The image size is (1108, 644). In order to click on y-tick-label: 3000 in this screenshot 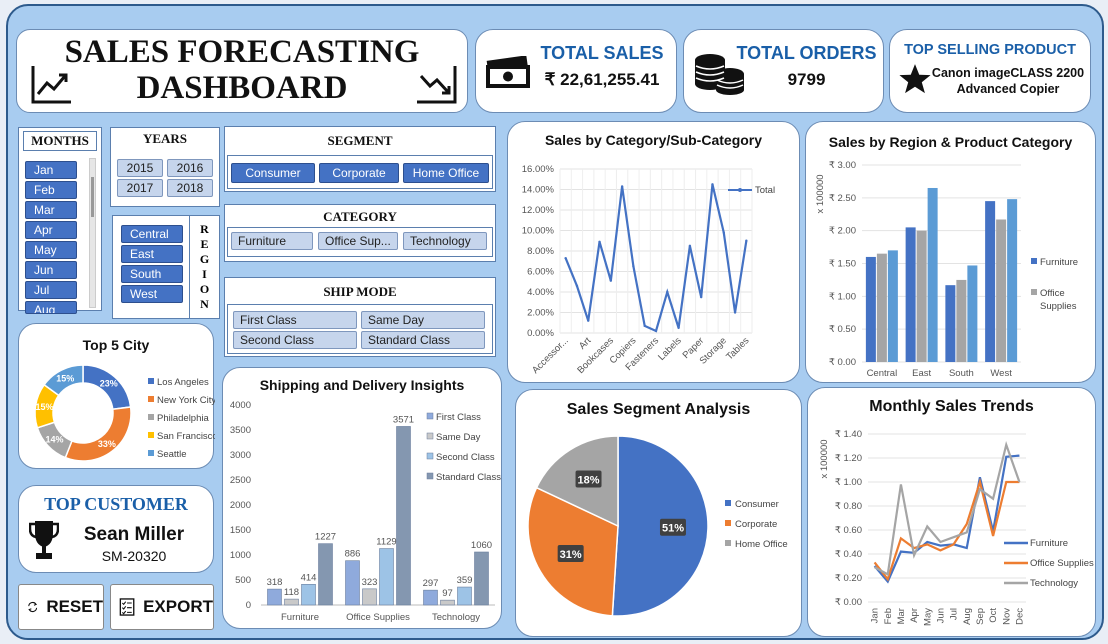, I will do `click(240, 455)`.